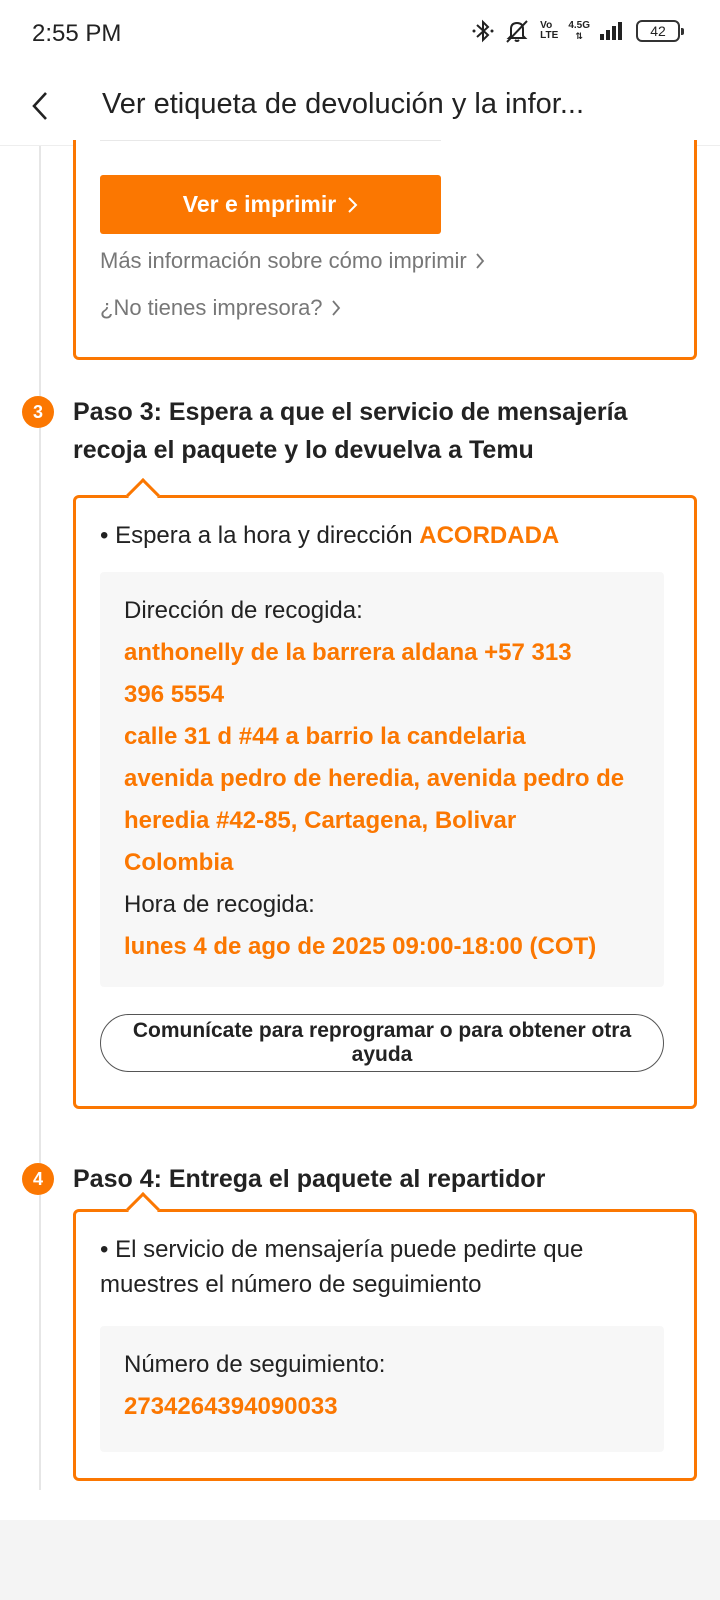  What do you see at coordinates (320, 820) in the screenshot?
I see `pickup-address-line: heredia #42-85, Cartagena, Bolivar` at bounding box center [320, 820].